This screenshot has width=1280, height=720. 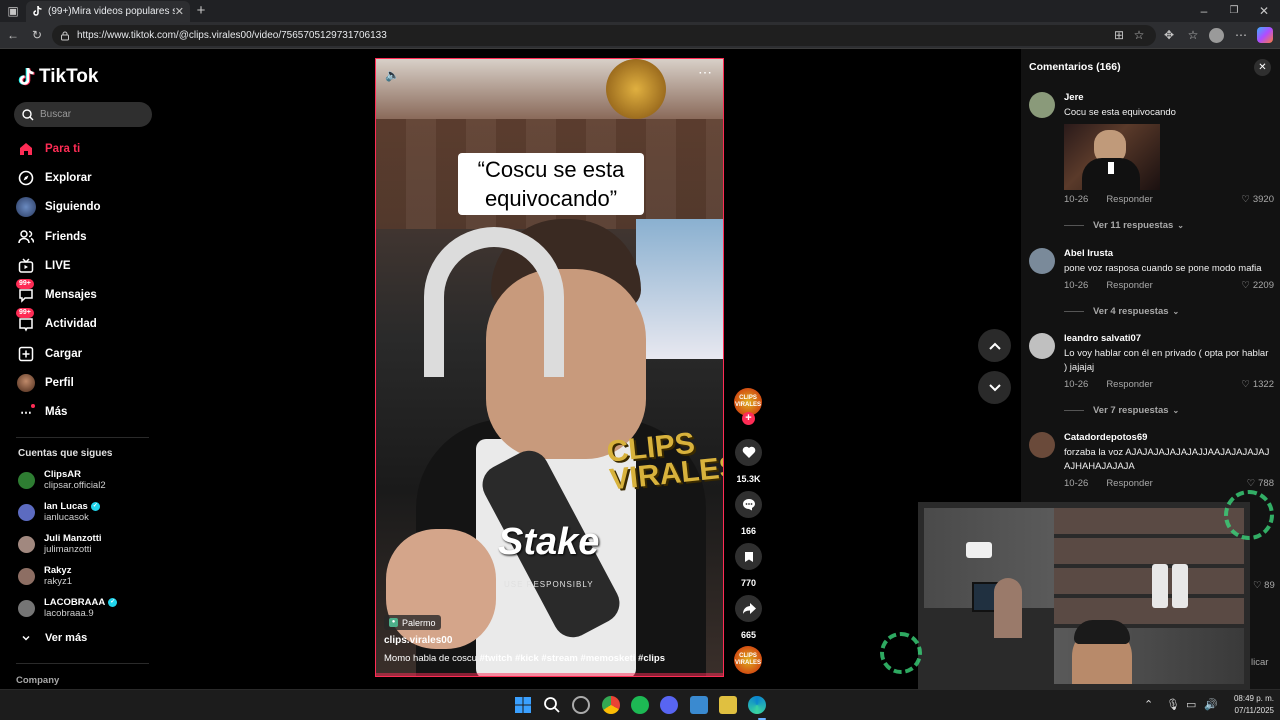 I want to click on reader-view-icon: ⊞, so click(x=1119, y=35).